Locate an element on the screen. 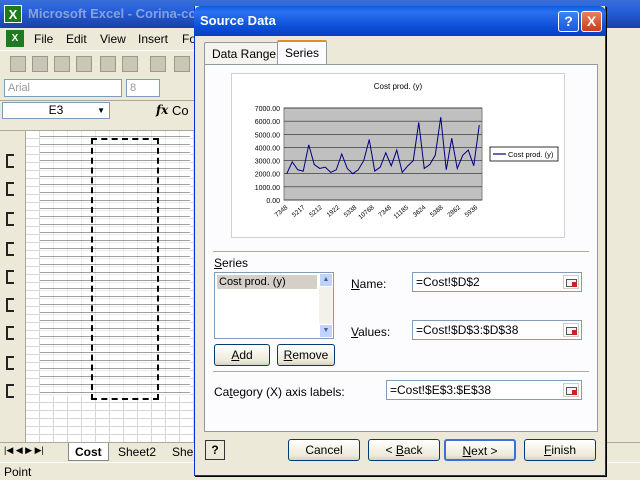  x-tick-label: 5217 is located at coordinates (299, 211).